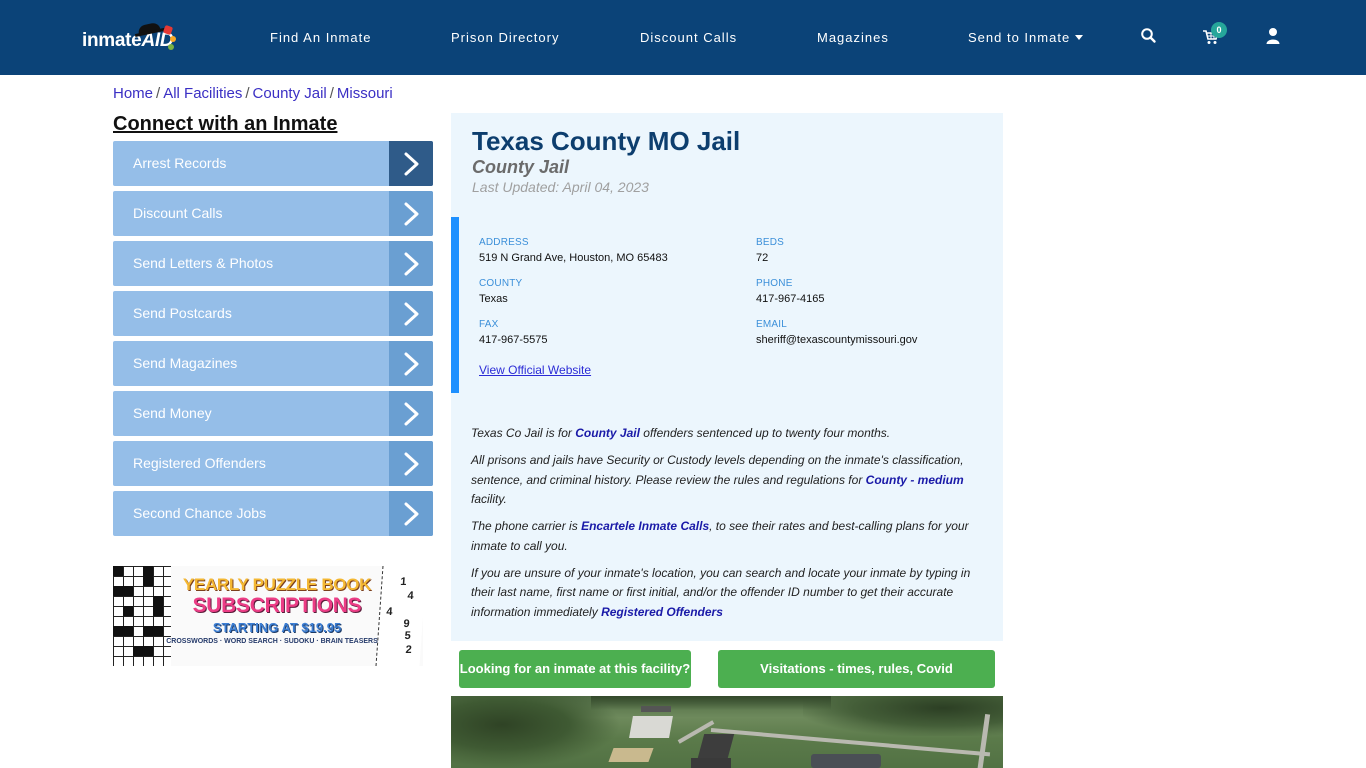 The width and height of the screenshot is (1366, 768). Describe the element at coordinates (455, 305) in the screenshot. I see `accent-bar` at that location.